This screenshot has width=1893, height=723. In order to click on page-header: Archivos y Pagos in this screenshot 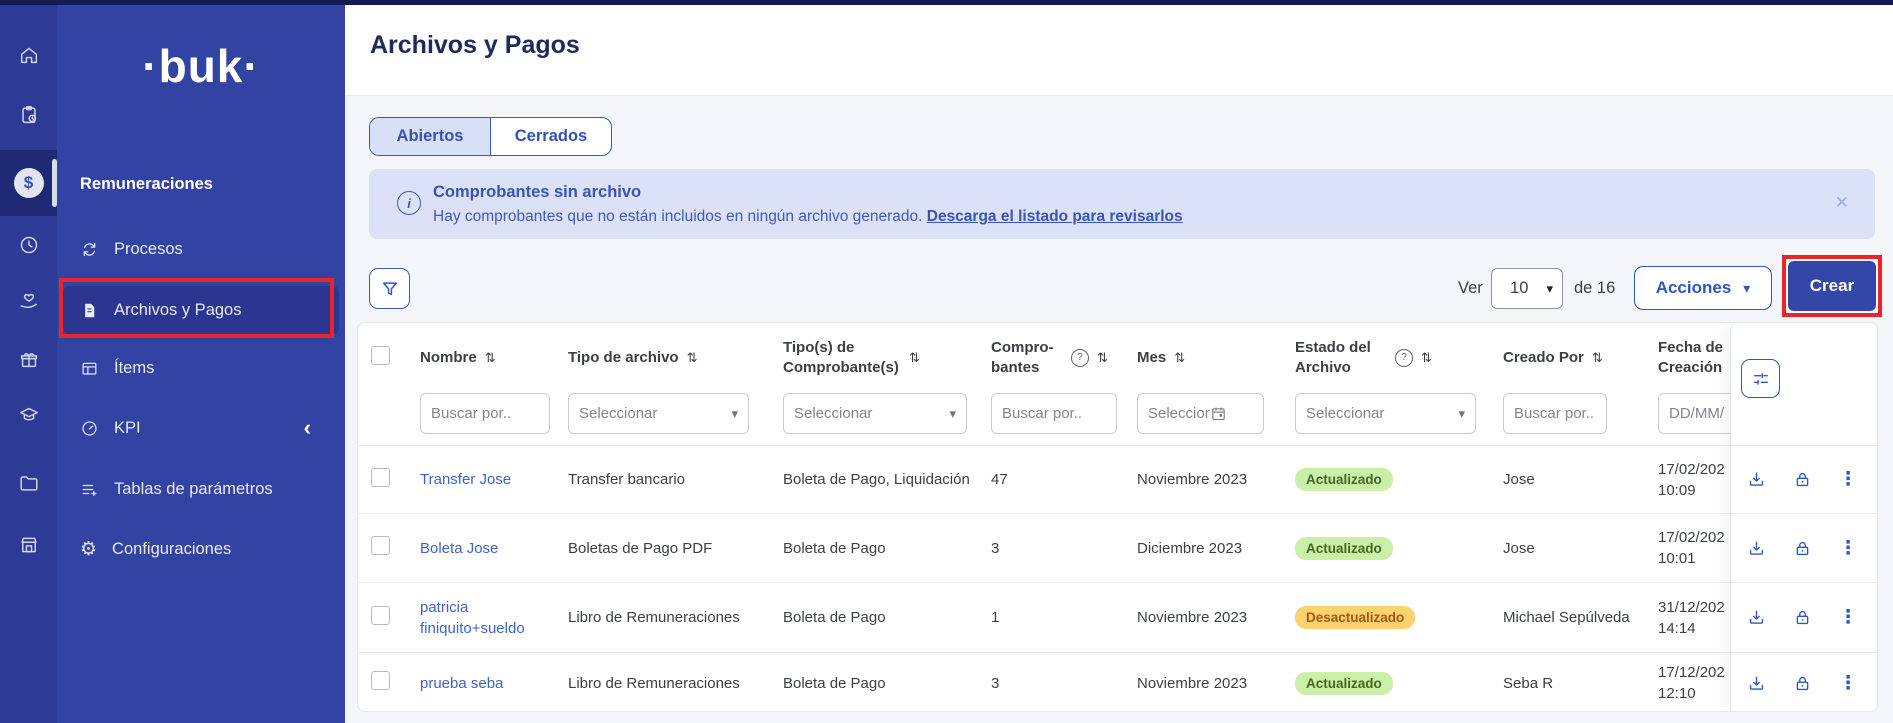, I will do `click(1119, 50)`.